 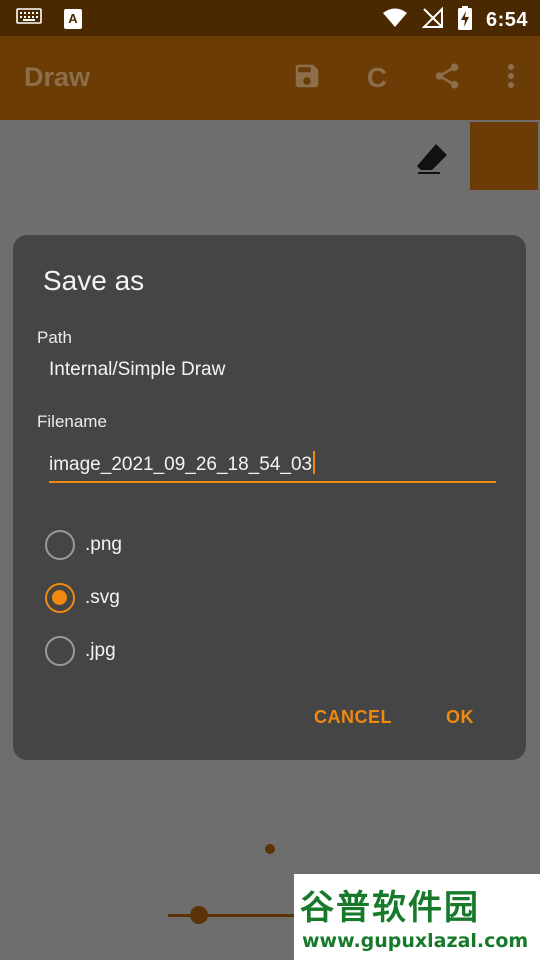 I want to click on format-label-jpg: .jpg, so click(x=100, y=650).